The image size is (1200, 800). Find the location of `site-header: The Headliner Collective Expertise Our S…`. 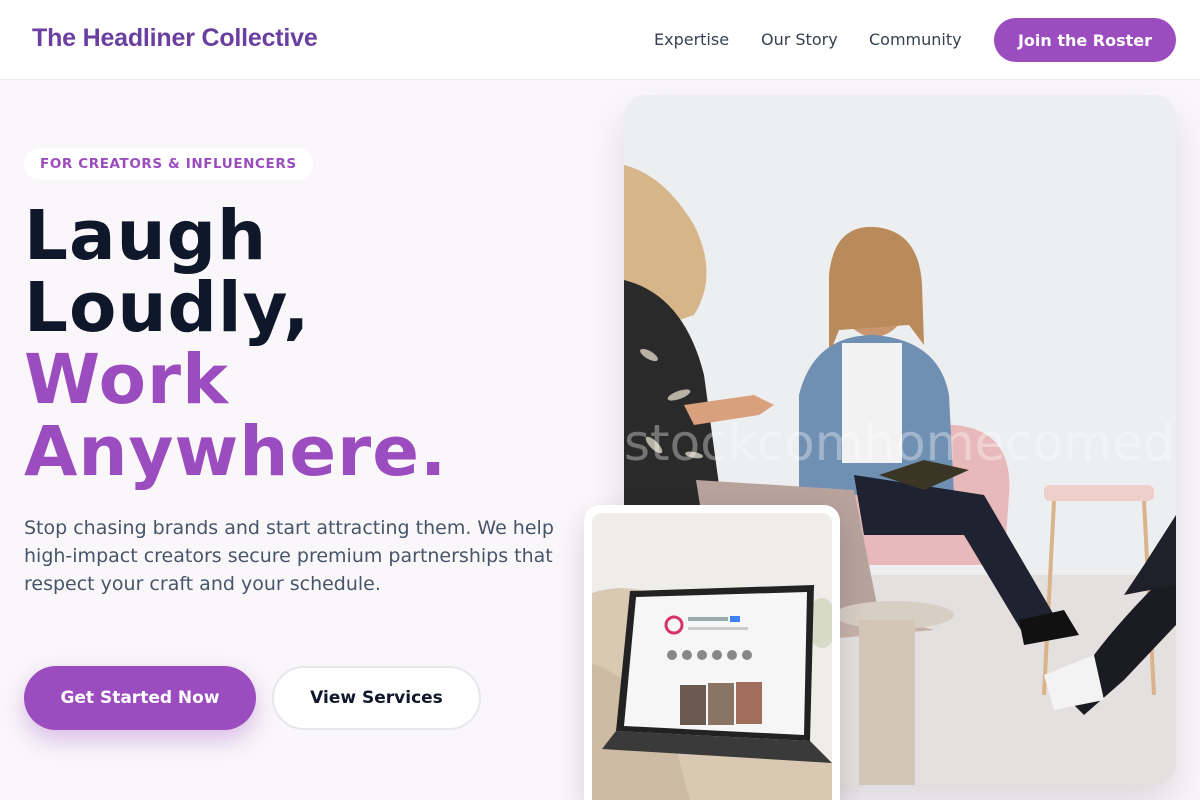

site-header: The Headliner Collective Expertise Our S… is located at coordinates (600, 40).